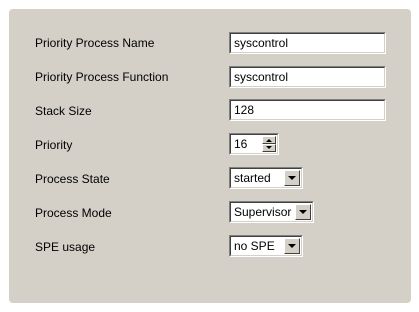 The height and width of the screenshot is (312, 419). I want to click on process-state-select: started, so click(266, 178).